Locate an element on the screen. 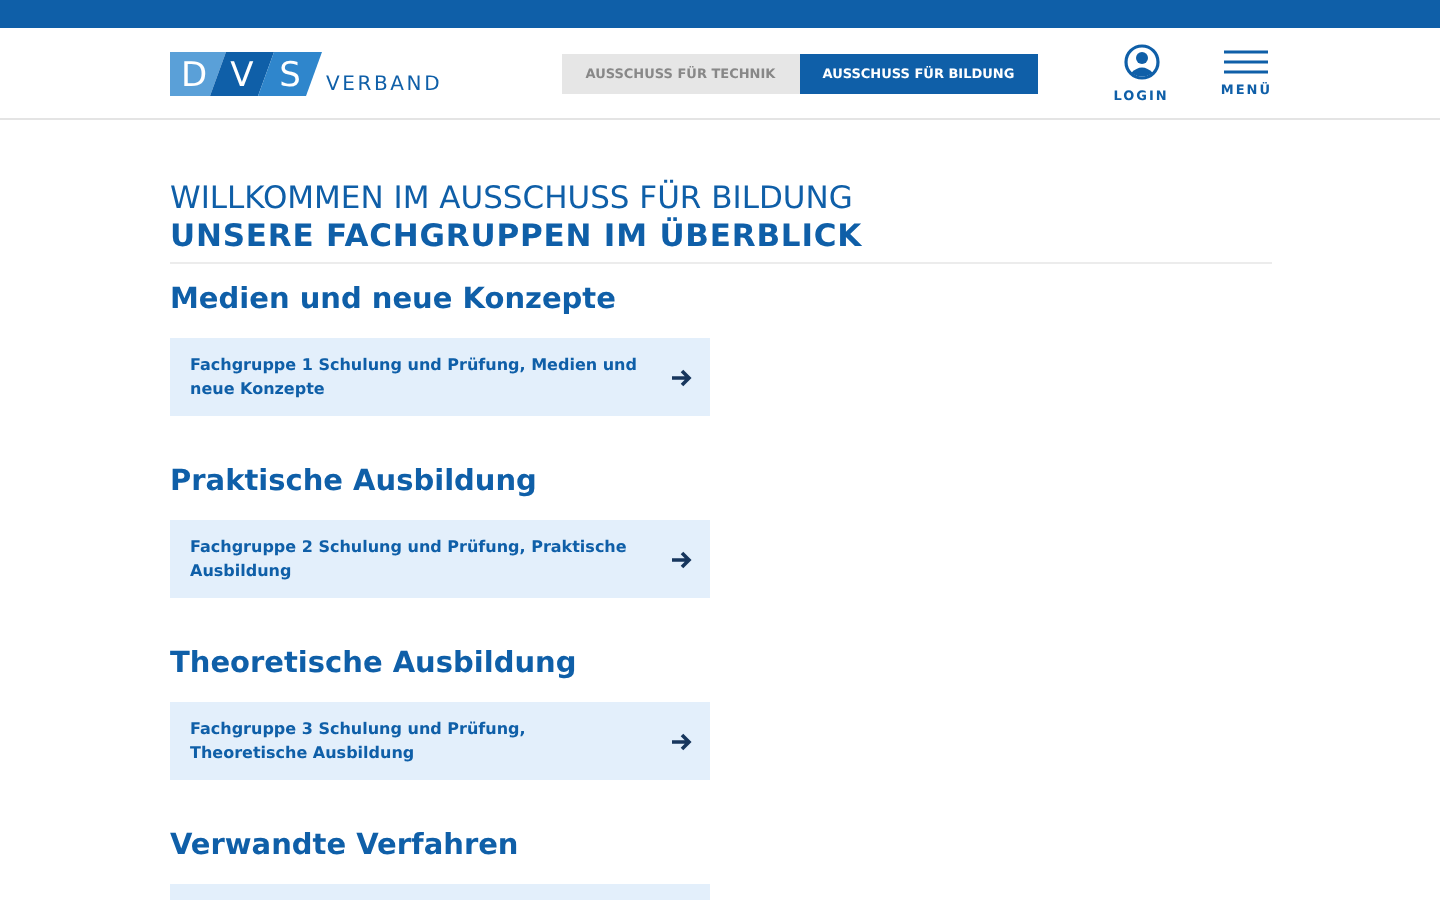 The image size is (1440, 900). logo-mark: D V S is located at coordinates (246, 73).